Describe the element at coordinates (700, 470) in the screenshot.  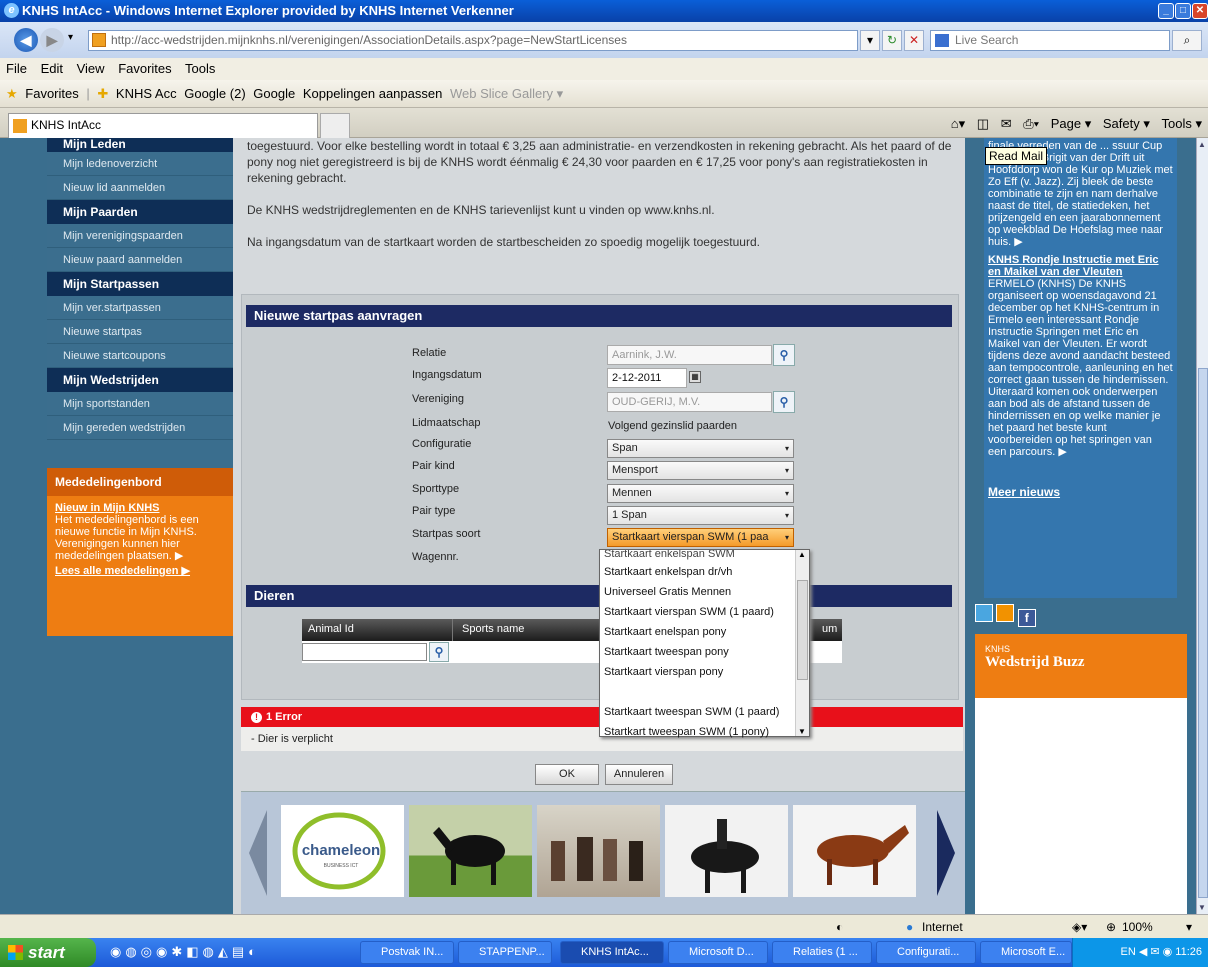
I see `pair-kind-select: Mensport ▾` at that location.